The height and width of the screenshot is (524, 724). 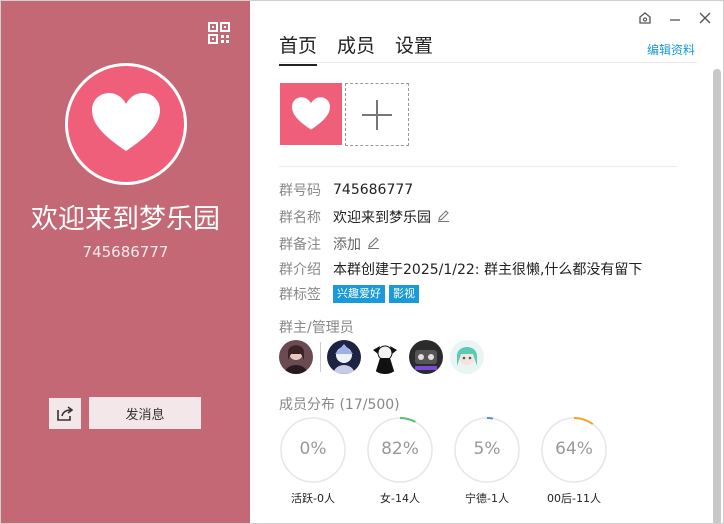 What do you see at coordinates (487, 449) in the screenshot?
I see `stat-percent: 5%` at bounding box center [487, 449].